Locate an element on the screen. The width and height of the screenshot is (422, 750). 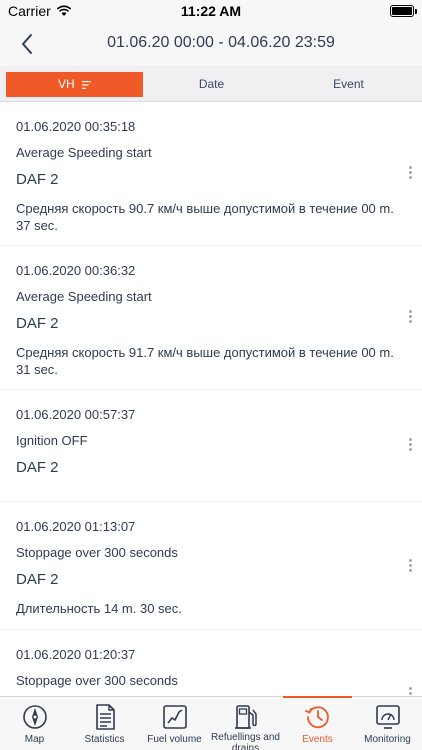
tab-label: Map is located at coordinates (34, 739).